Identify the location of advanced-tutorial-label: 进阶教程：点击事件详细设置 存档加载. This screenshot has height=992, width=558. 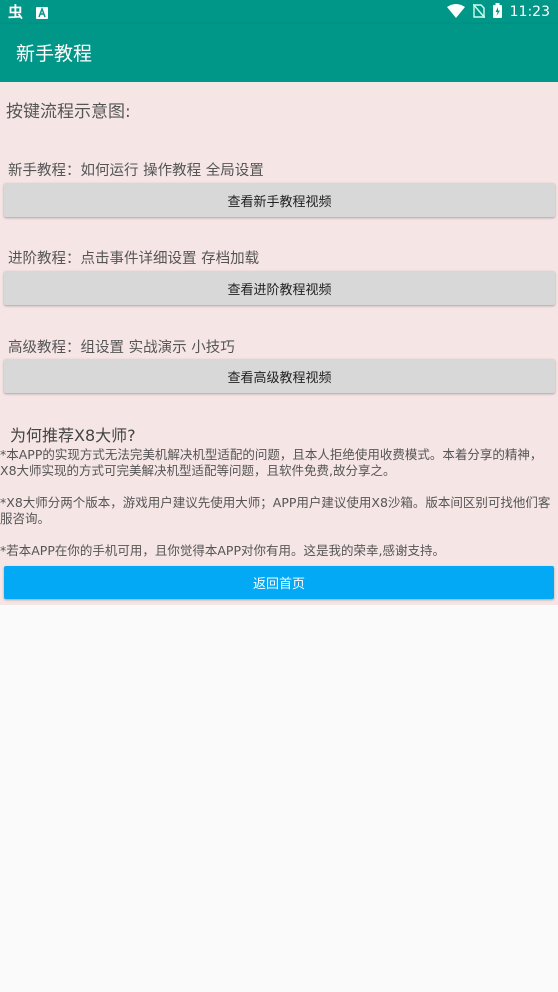
(134, 259).